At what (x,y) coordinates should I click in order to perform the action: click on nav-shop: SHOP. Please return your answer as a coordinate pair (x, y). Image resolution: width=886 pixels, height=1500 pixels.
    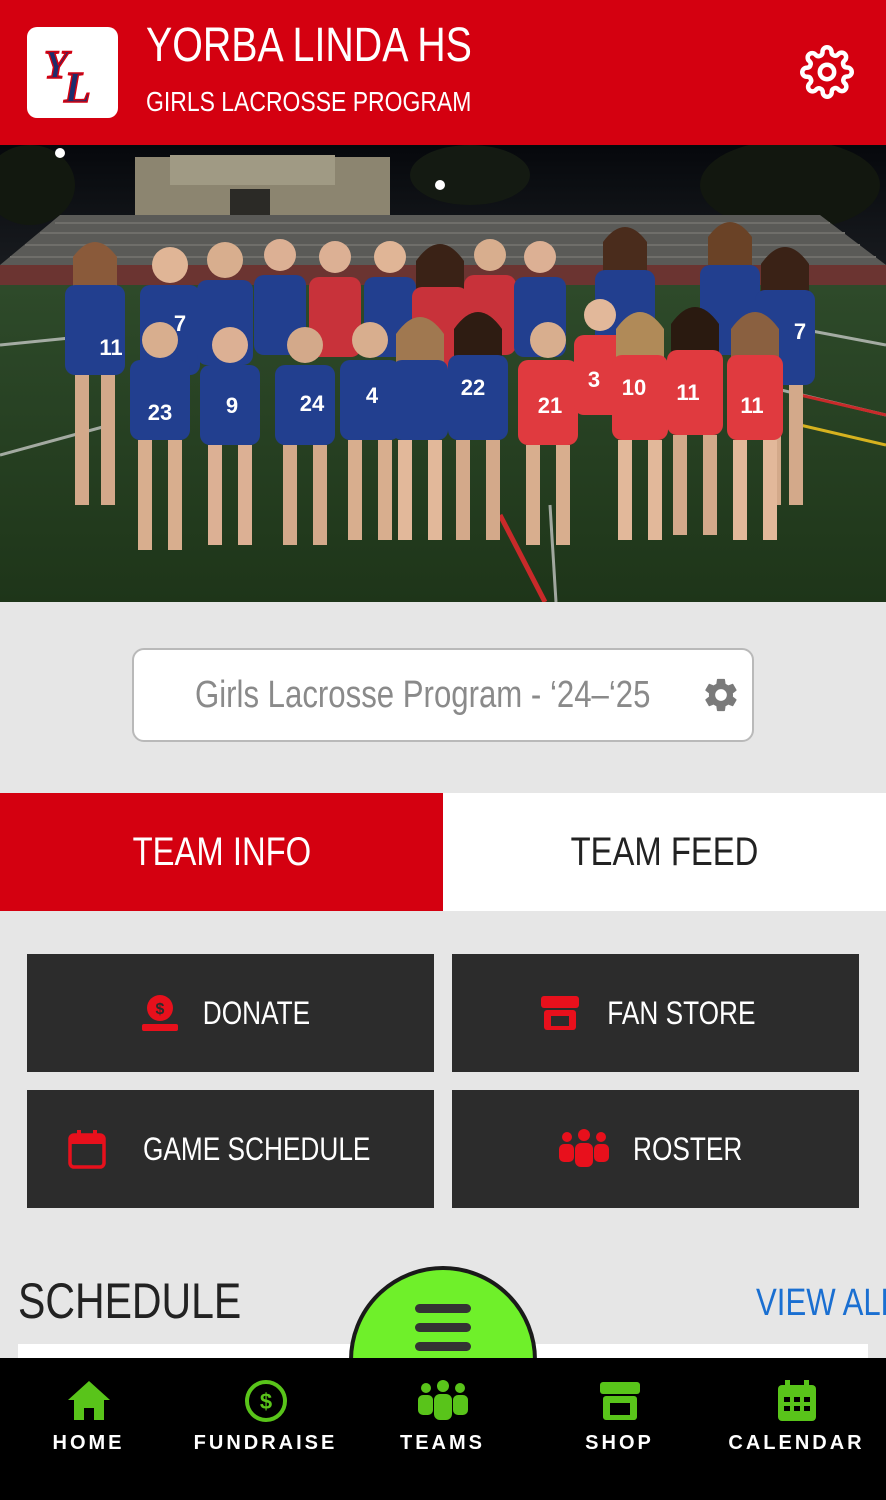
    Looking at the image, I should click on (619, 1416).